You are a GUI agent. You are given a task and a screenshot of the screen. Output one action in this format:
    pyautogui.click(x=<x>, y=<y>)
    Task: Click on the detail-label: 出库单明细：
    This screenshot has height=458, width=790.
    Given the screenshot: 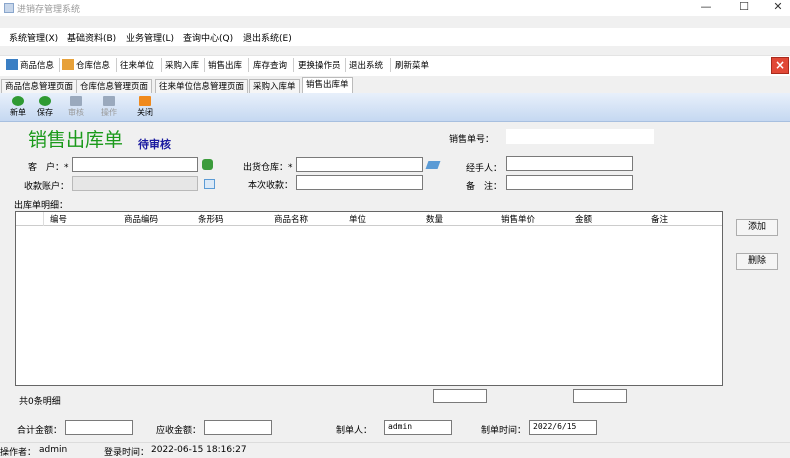 What is the action you would take?
    pyautogui.click(x=41, y=206)
    